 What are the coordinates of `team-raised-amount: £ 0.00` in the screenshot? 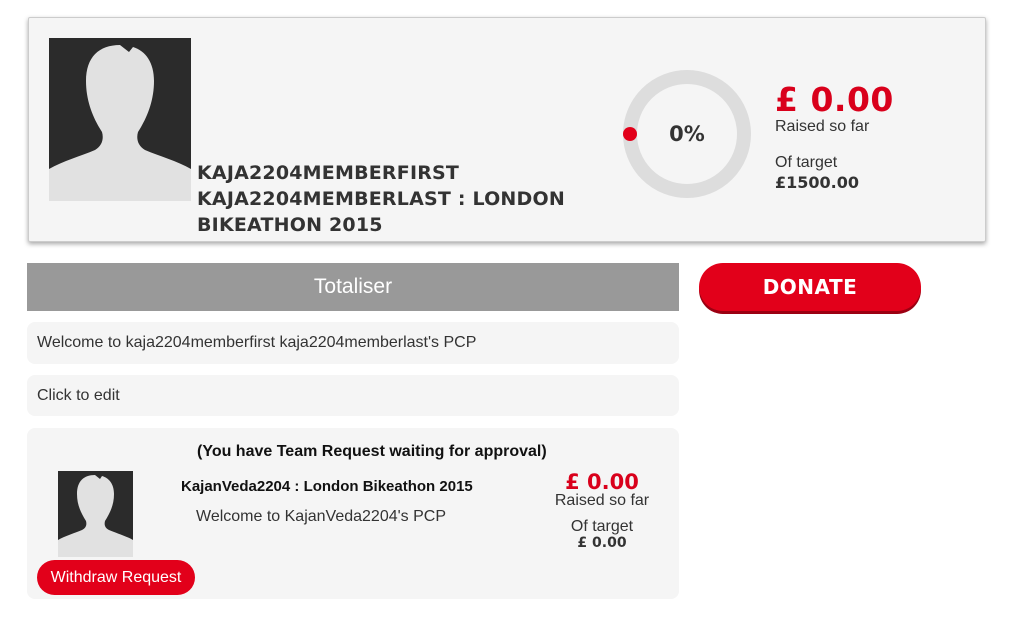 It's located at (602, 482).